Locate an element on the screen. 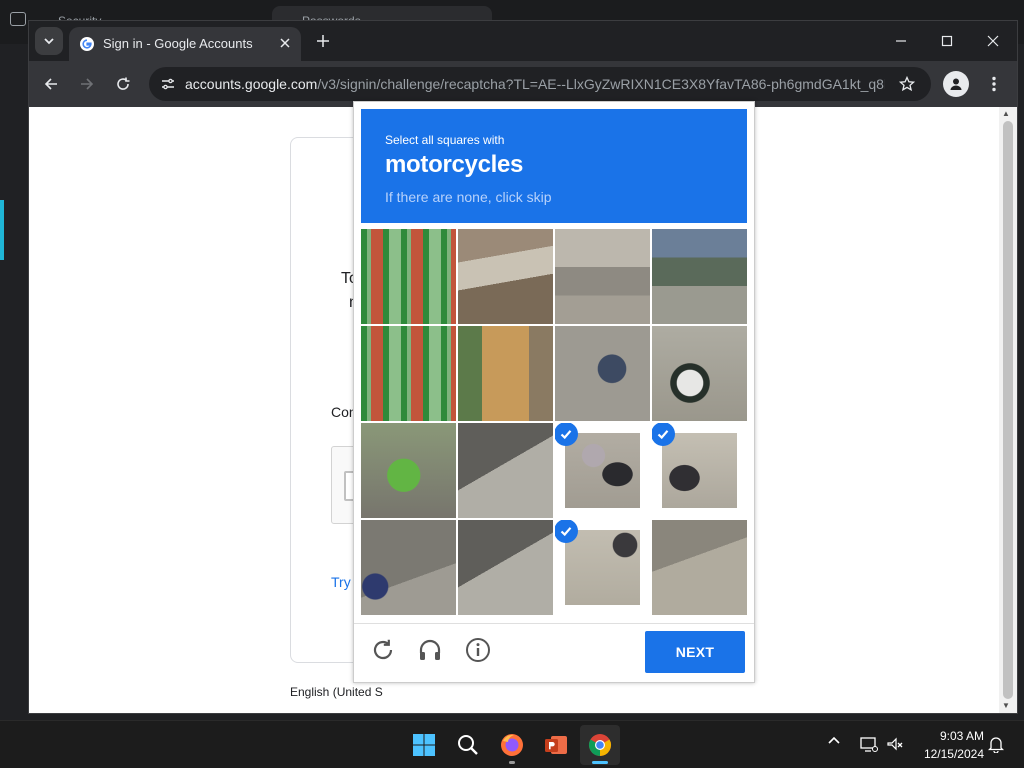  maximize-icon is located at coordinates (947, 41).